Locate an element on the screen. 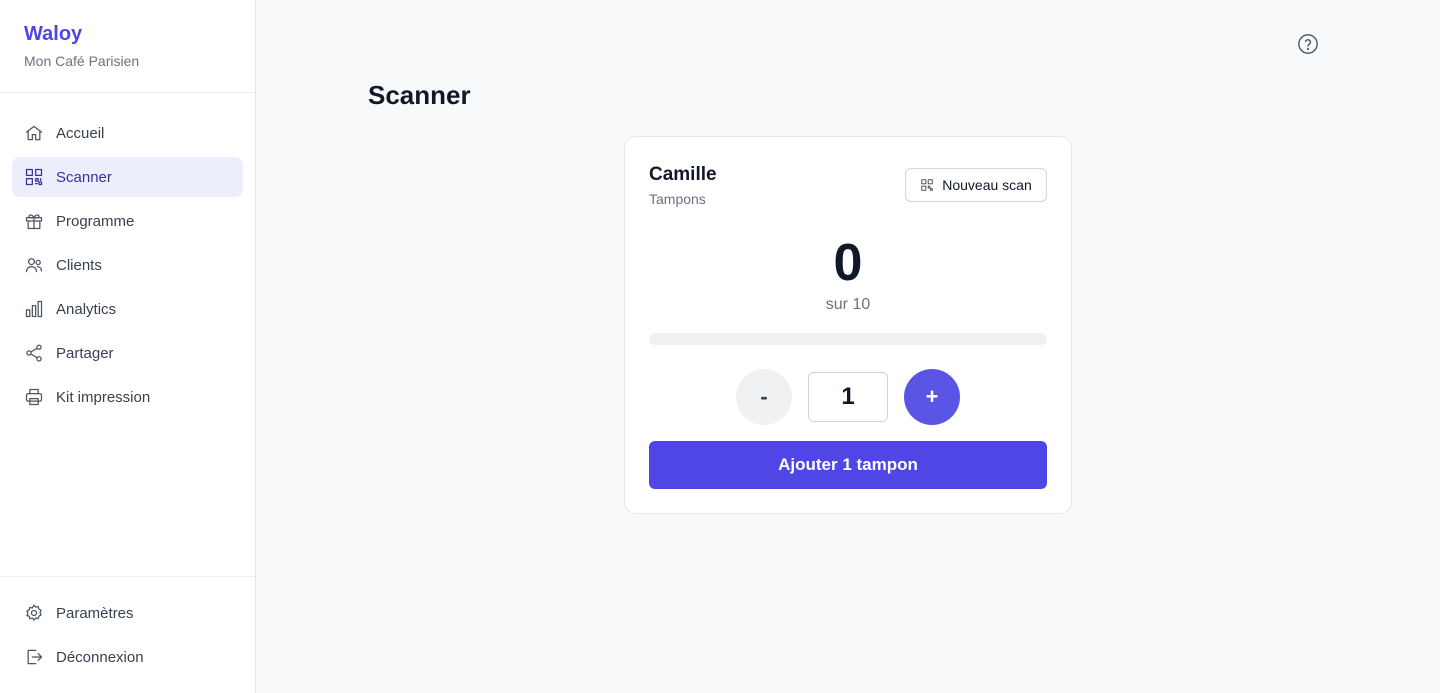 The image size is (1440, 693). stamp-count-total: sur 10 is located at coordinates (848, 304).